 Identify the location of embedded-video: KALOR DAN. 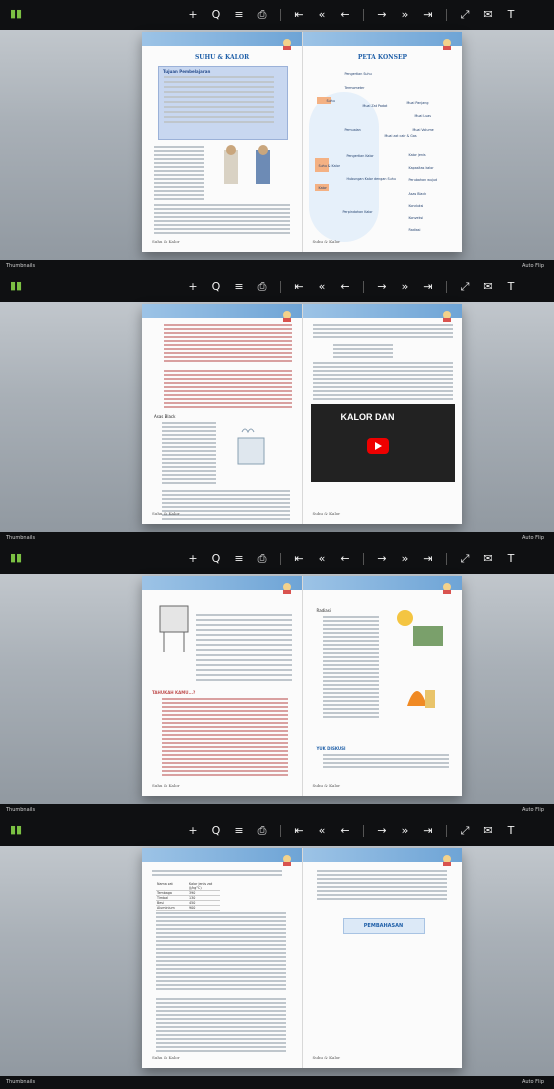
(382, 443).